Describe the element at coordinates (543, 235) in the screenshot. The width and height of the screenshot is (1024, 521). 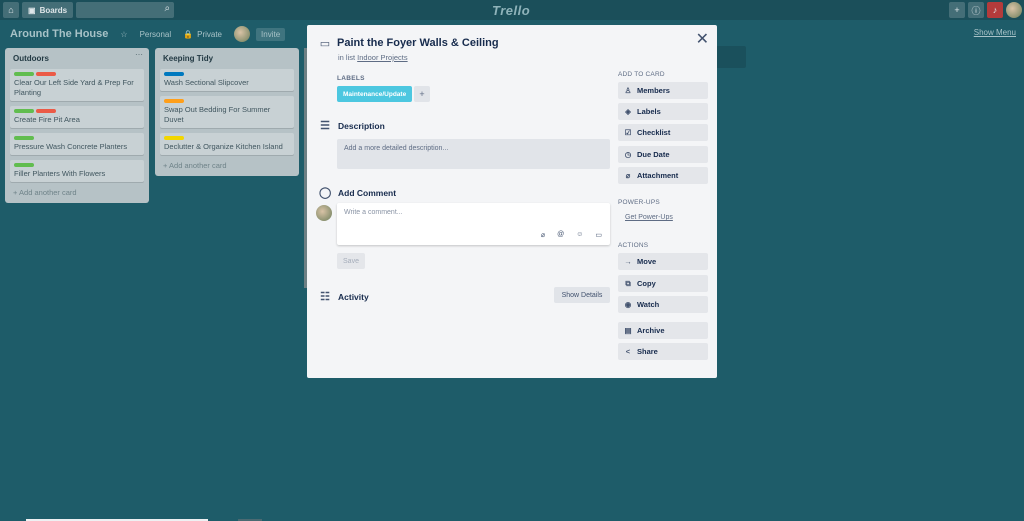
I see `paperclip-icon: ⌀` at that location.